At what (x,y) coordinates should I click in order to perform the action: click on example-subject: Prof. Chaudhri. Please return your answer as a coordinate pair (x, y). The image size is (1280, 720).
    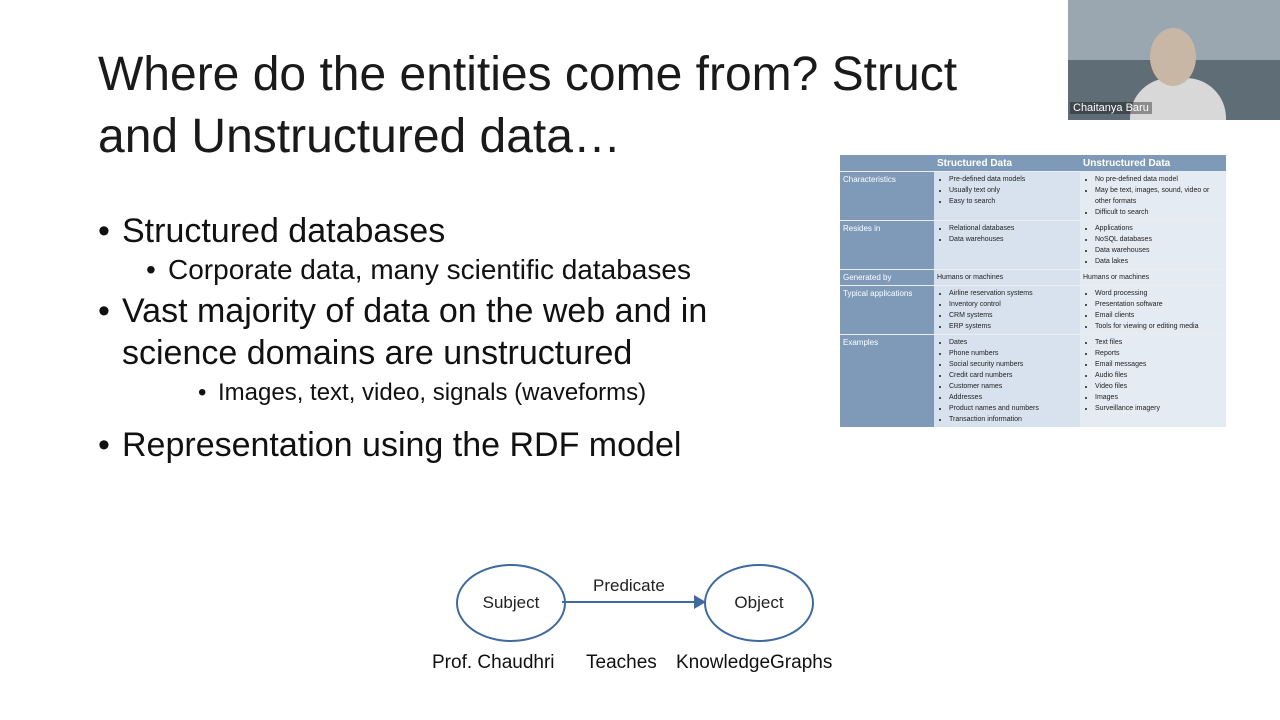
    Looking at the image, I should click on (493, 662).